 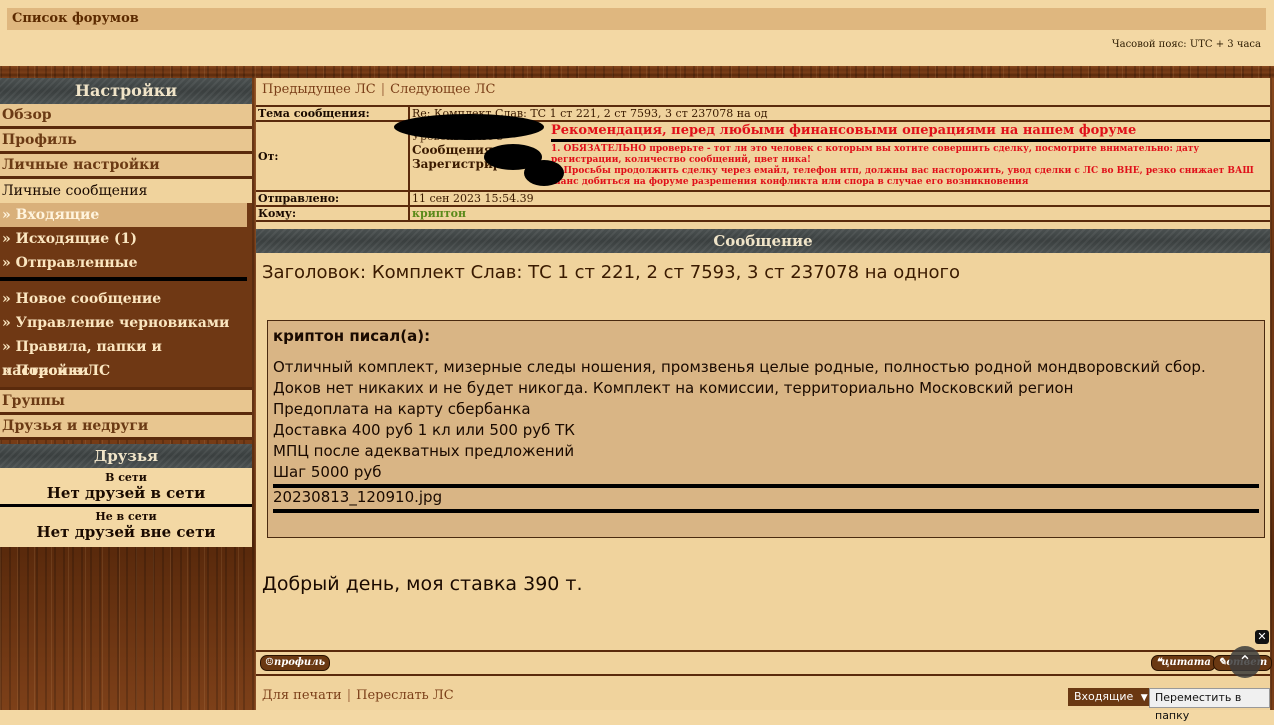 What do you see at coordinates (764, 663) in the screenshot?
I see `post-footer: ☺профиль ❝цитата ✎ответ` at bounding box center [764, 663].